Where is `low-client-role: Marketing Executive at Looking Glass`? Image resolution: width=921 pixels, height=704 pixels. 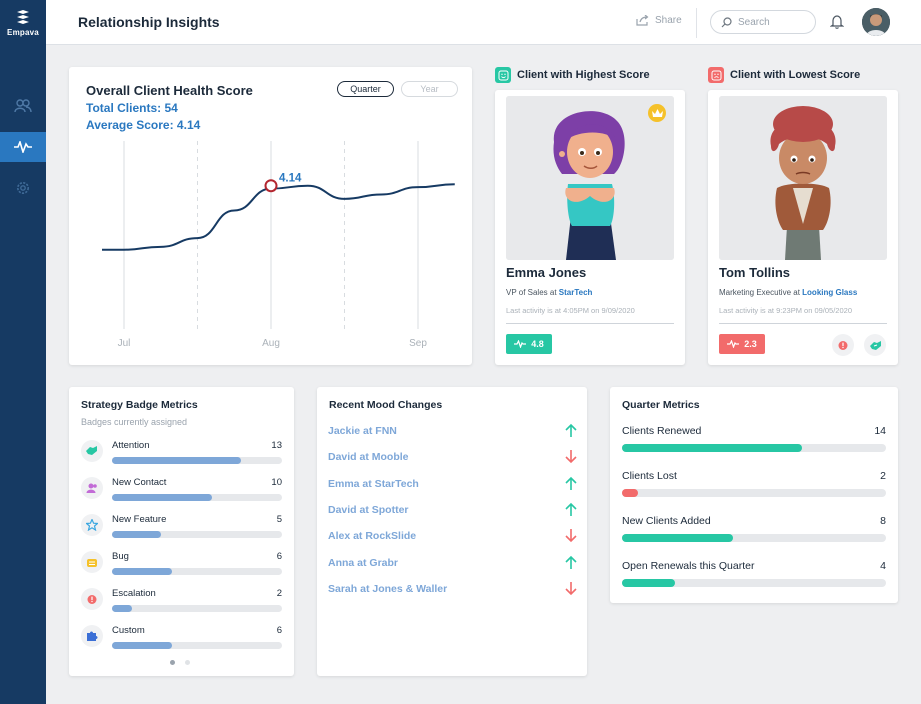
low-client-role: Marketing Executive at Looking Glass is located at coordinates (788, 292).